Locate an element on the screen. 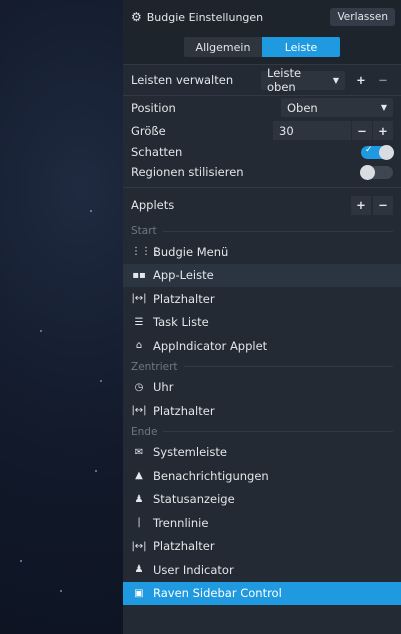 The width and height of the screenshot is (401, 634). section-header: Start is located at coordinates (262, 231).